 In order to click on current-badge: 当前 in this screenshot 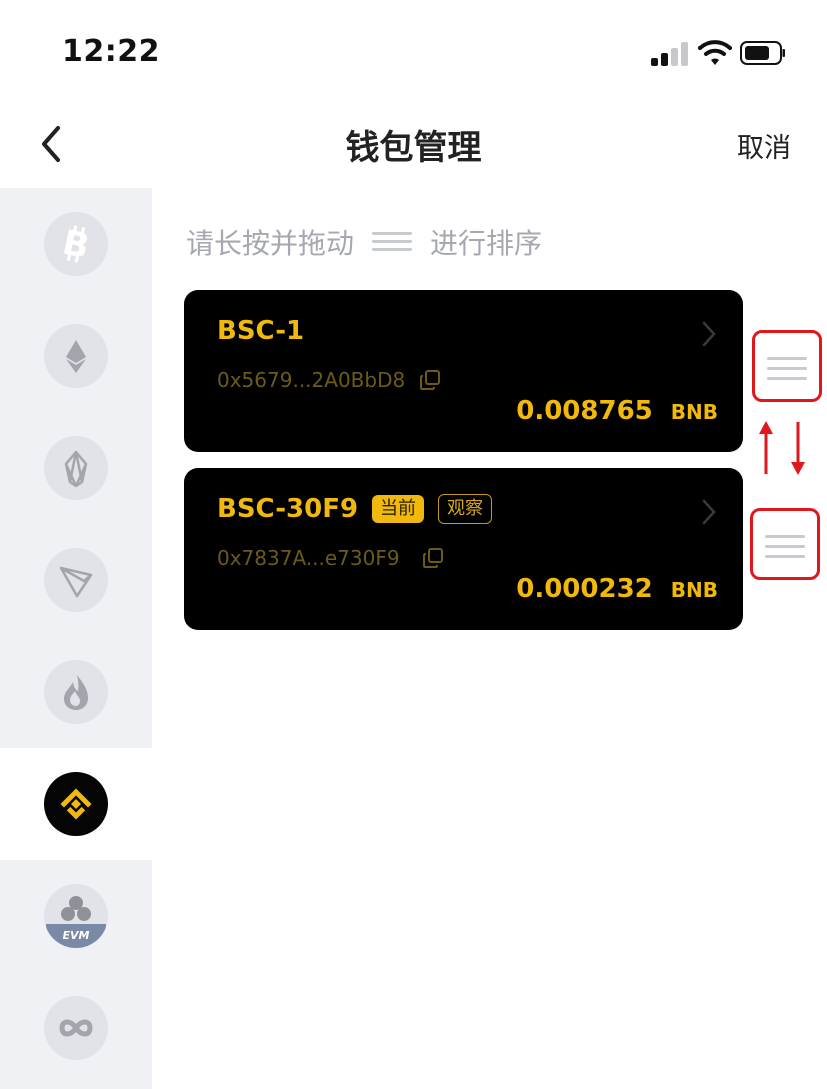, I will do `click(398, 509)`.